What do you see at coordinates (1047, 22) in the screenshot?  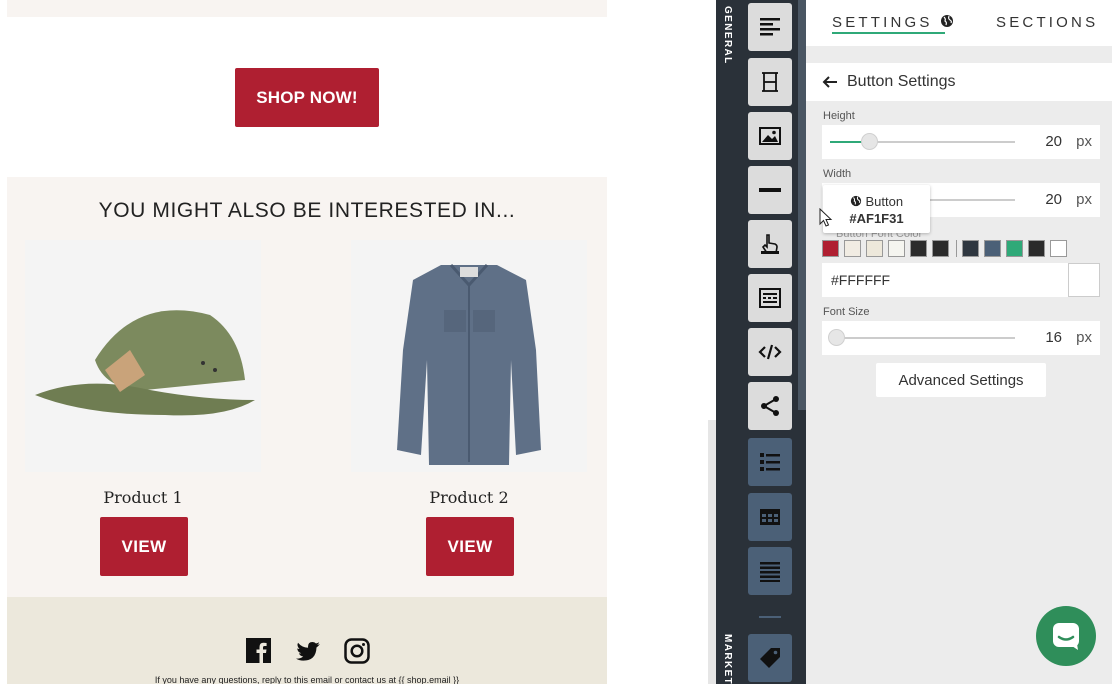 I see `tab-sections: SECTIONS` at bounding box center [1047, 22].